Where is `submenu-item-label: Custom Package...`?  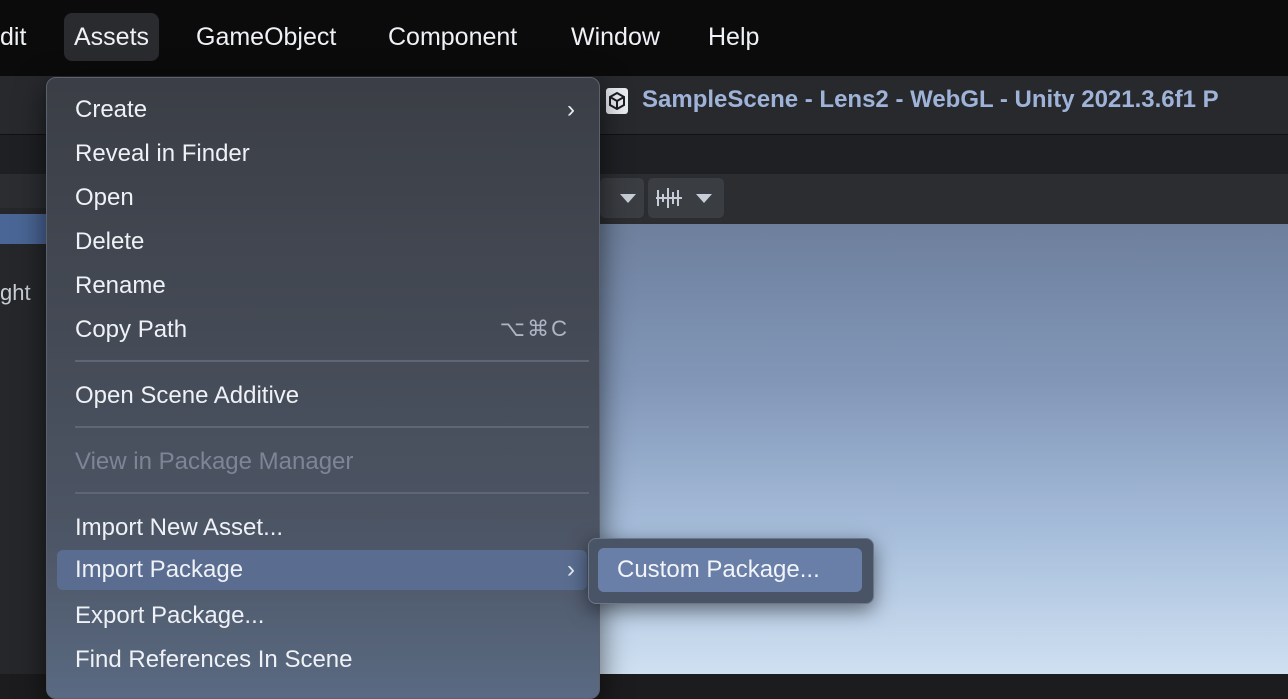 submenu-item-label: Custom Package... is located at coordinates (718, 569).